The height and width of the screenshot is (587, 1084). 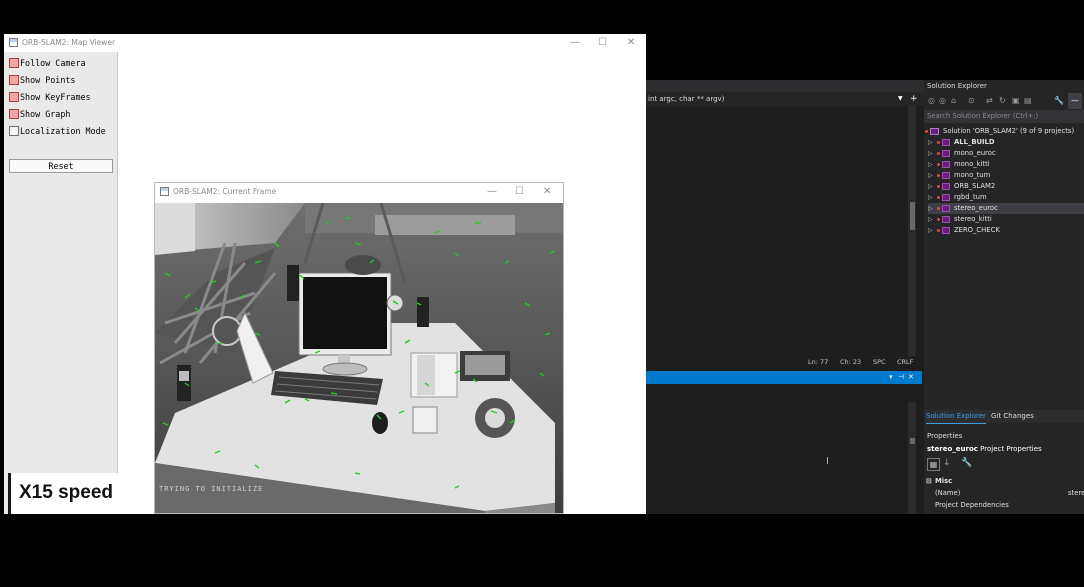 I want to click on project-item-rgbd-tum: ▷ rgbd_tum, so click(x=1006, y=197).